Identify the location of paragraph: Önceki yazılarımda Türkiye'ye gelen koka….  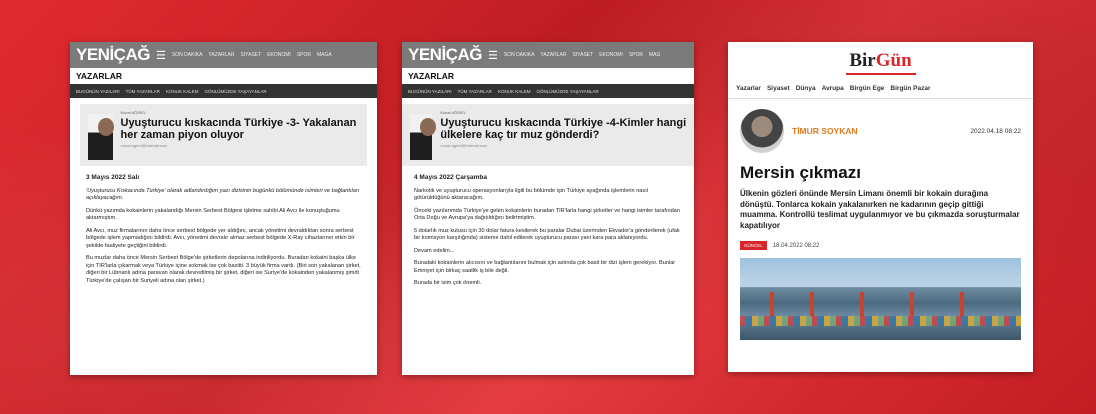
(547, 214).